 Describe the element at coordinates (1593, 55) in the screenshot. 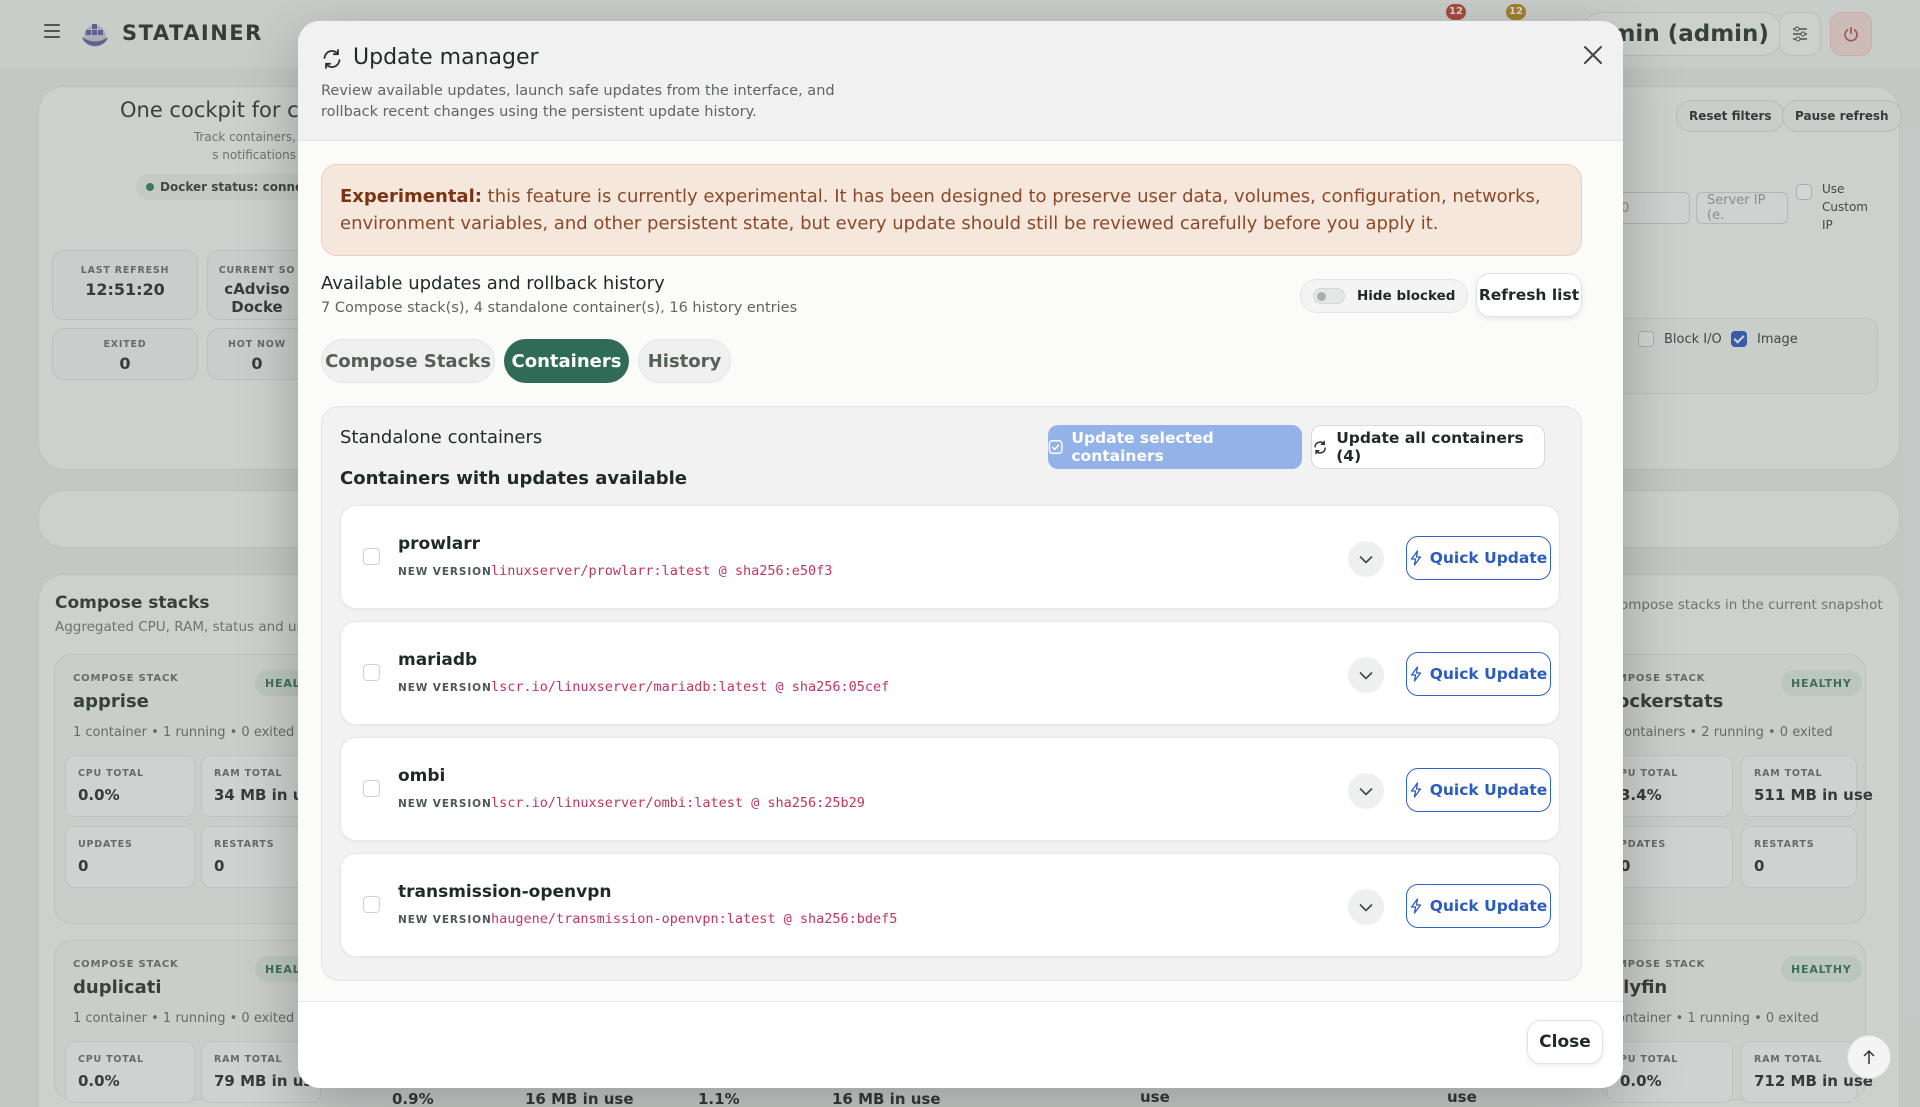

I see `close-icon` at that location.